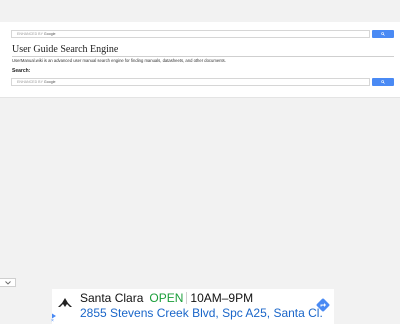  I want to click on top-search-bar: ENHANCED BY Google, so click(202, 34).